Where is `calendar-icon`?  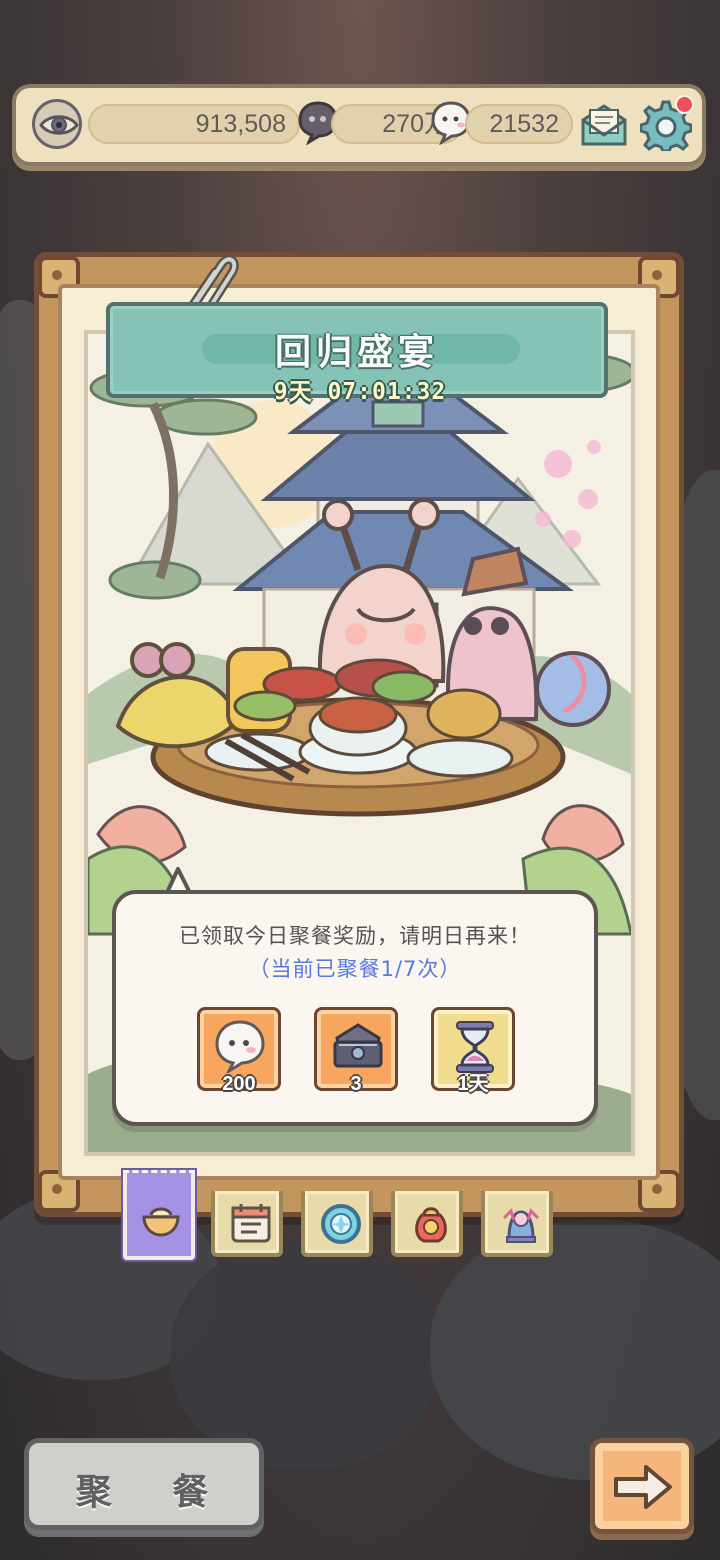 calendar-icon is located at coordinates (251, 1223).